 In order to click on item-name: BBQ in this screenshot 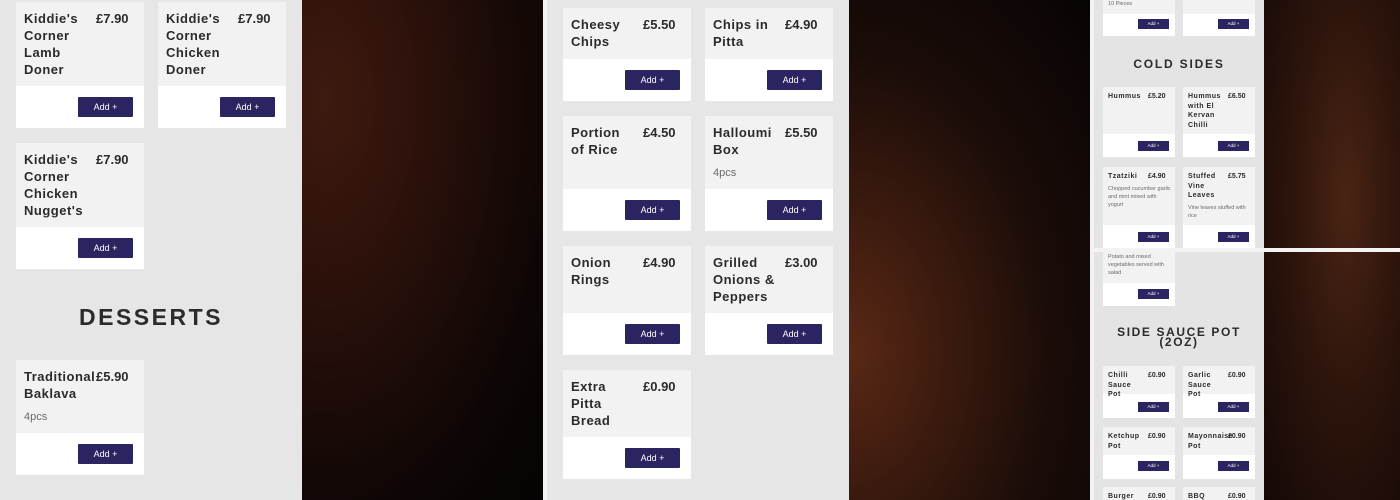, I will do `click(1197, 496)`.